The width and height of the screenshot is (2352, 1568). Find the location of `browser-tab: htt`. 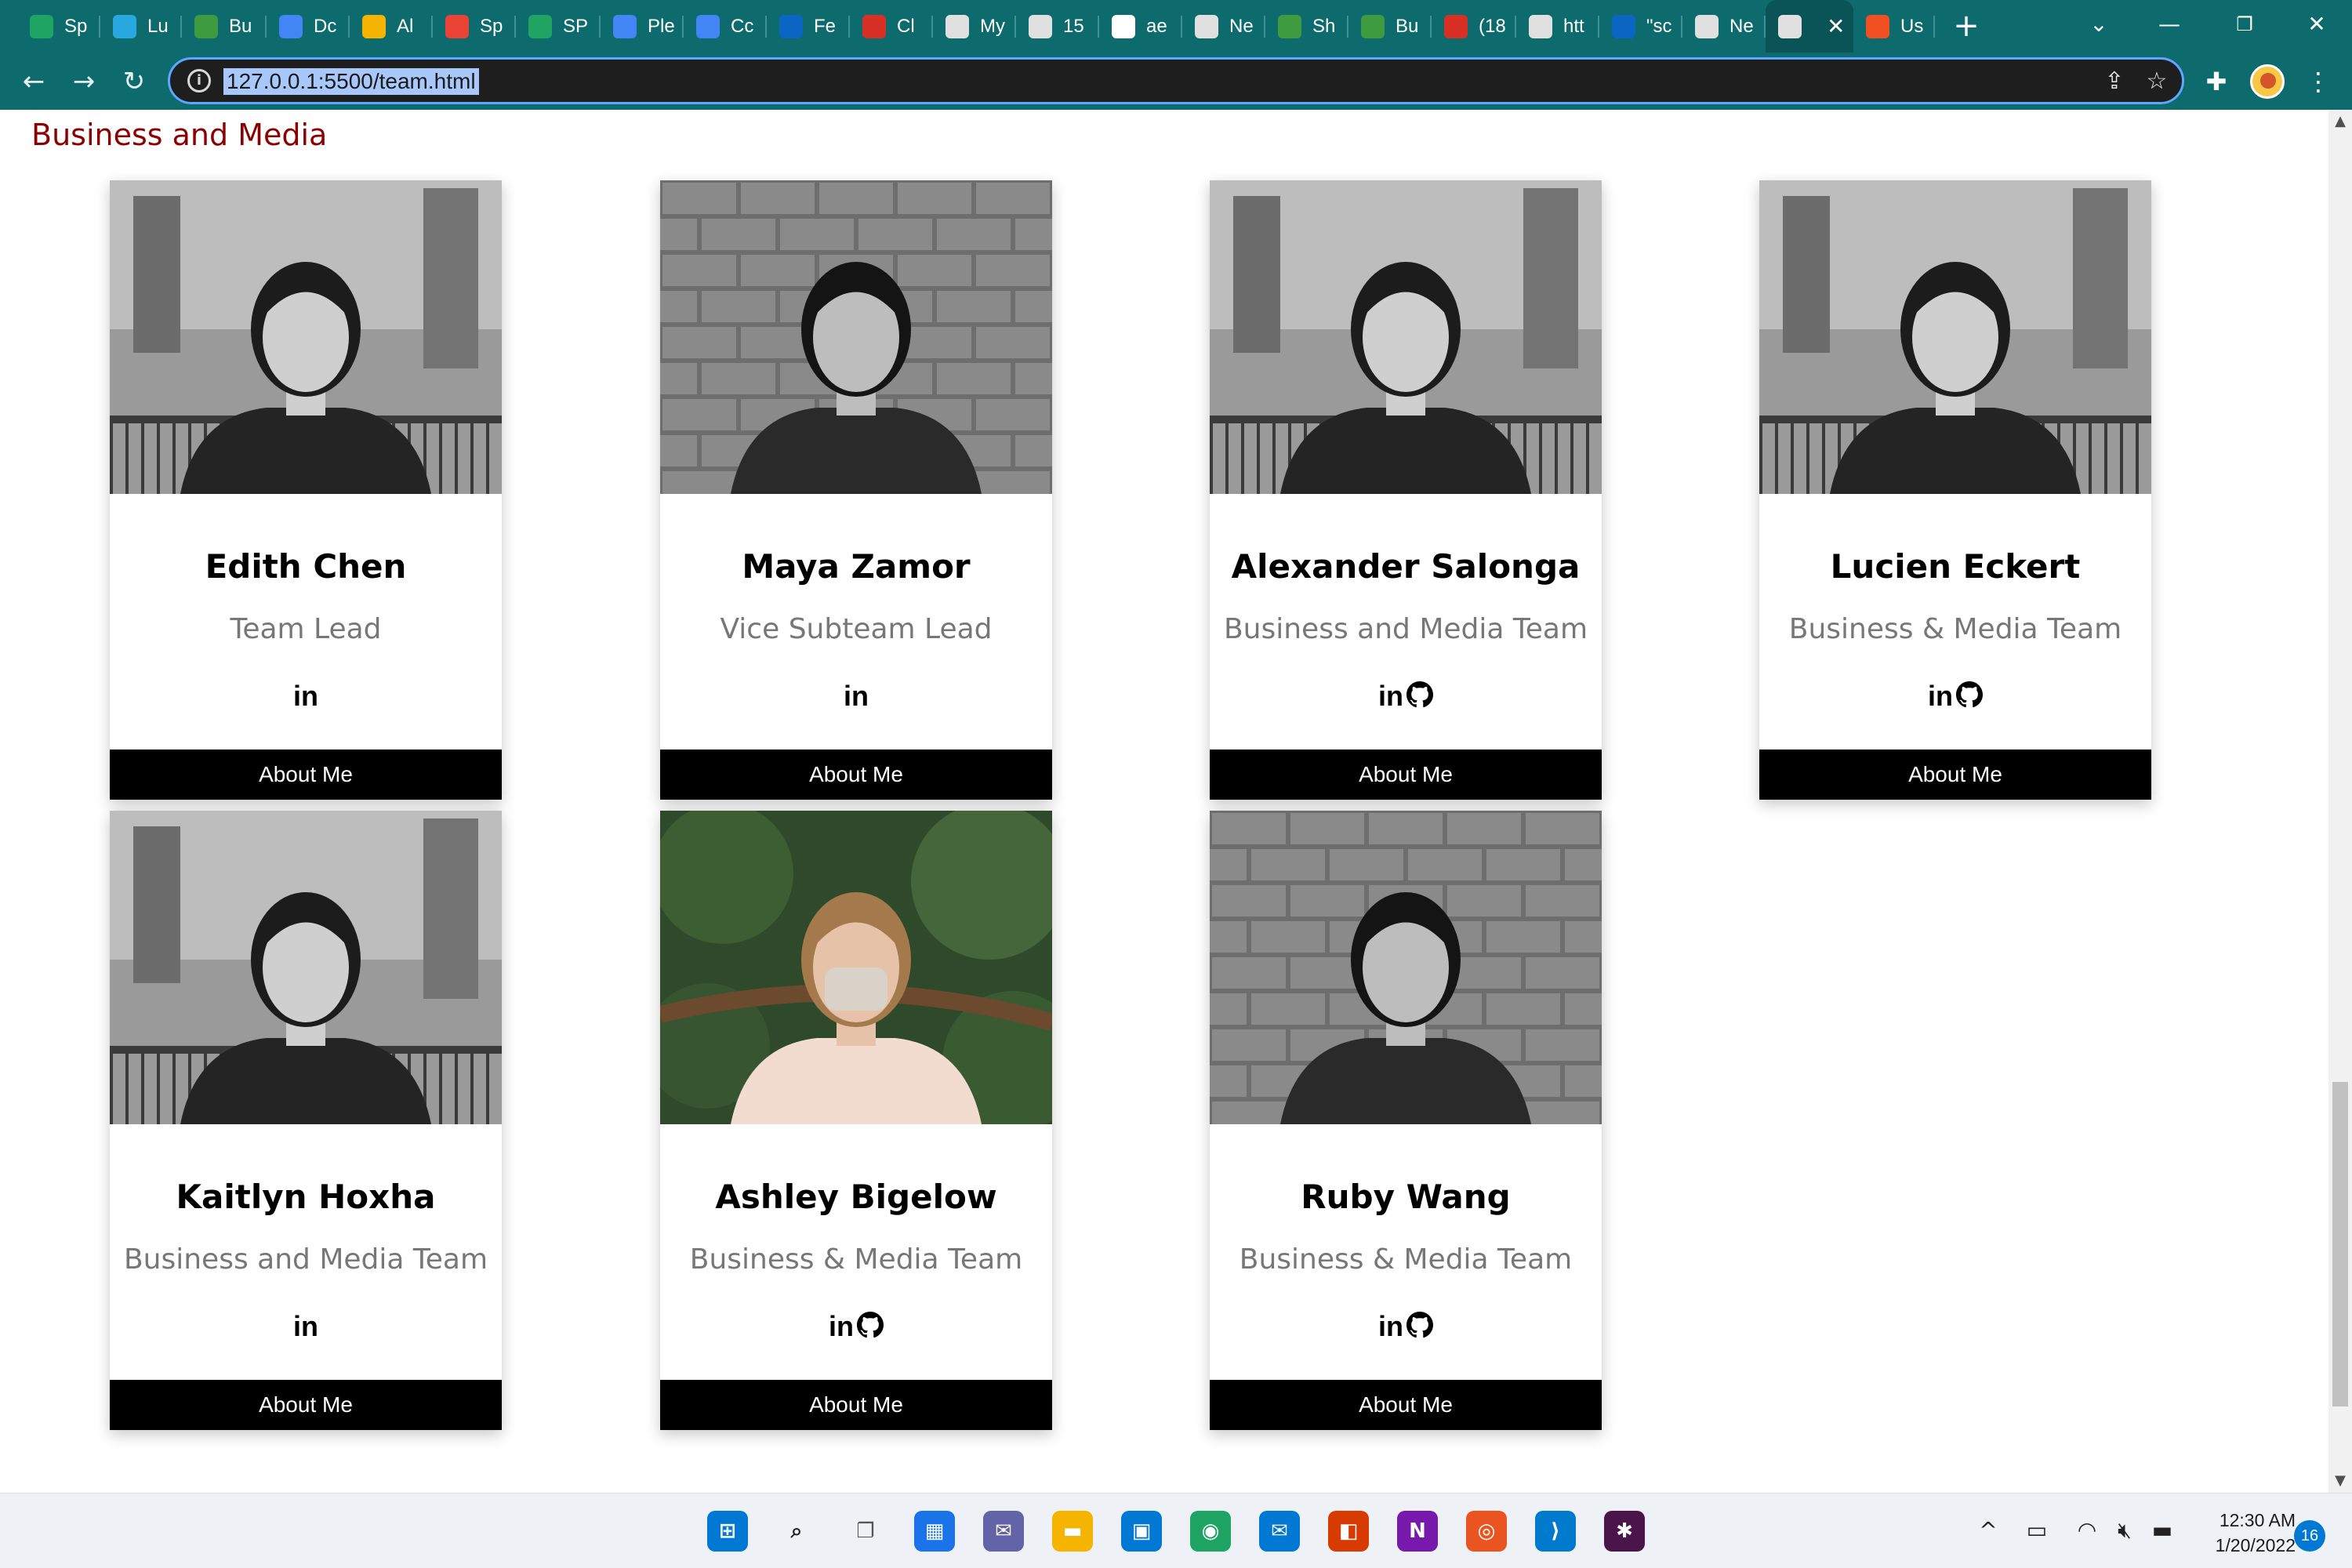

browser-tab: htt is located at coordinates (1557, 27).